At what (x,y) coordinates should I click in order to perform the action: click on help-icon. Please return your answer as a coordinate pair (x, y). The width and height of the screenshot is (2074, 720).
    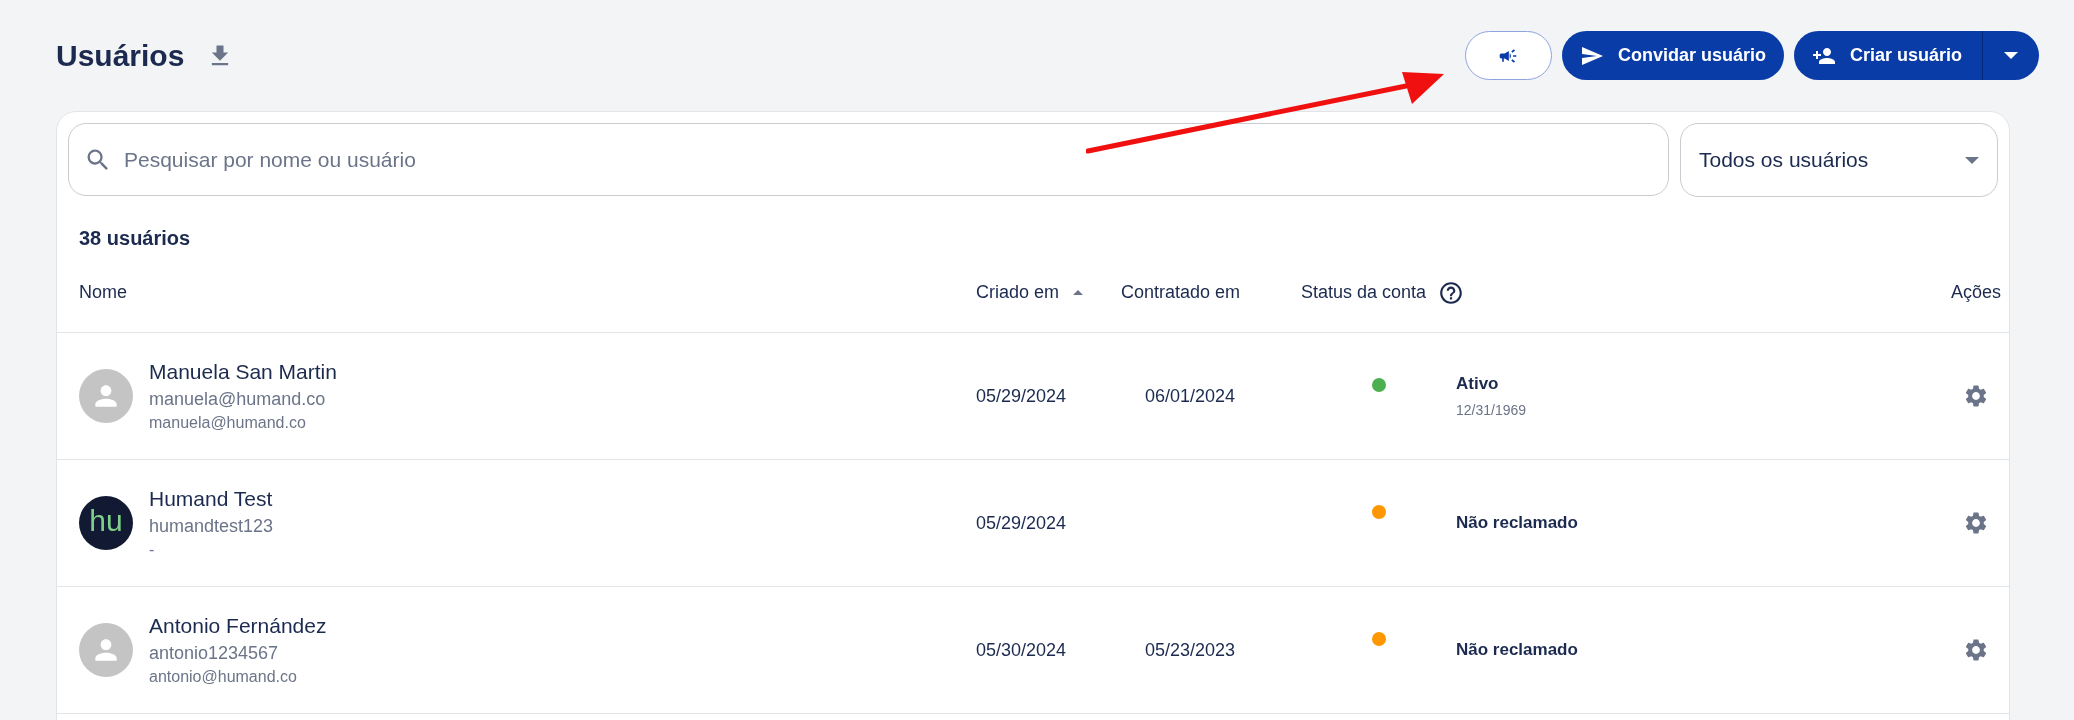
    Looking at the image, I should click on (1451, 292).